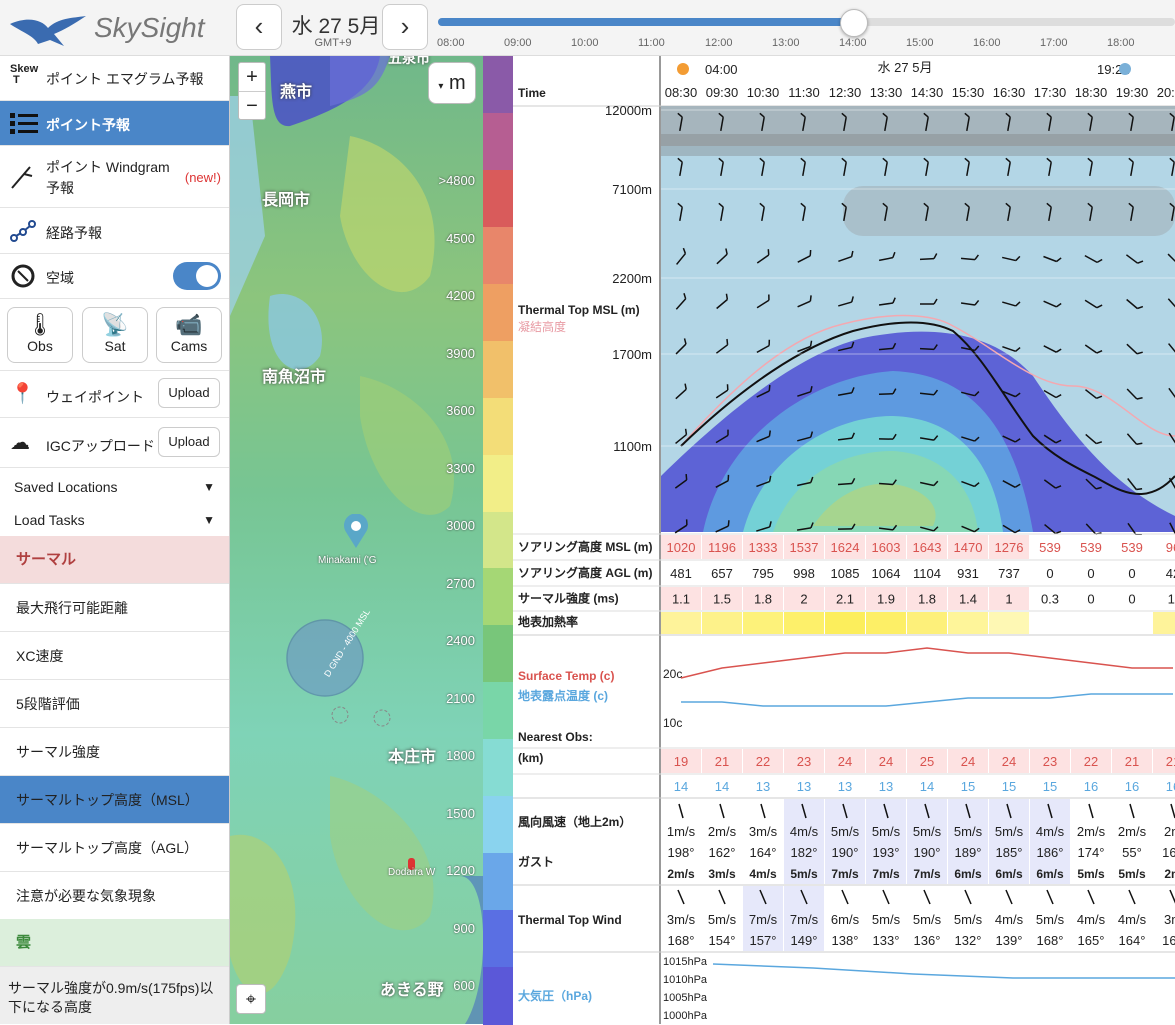 The height and width of the screenshot is (1025, 1175). What do you see at coordinates (1091, 92) in the screenshot?
I see `time-column: 18:30` at bounding box center [1091, 92].